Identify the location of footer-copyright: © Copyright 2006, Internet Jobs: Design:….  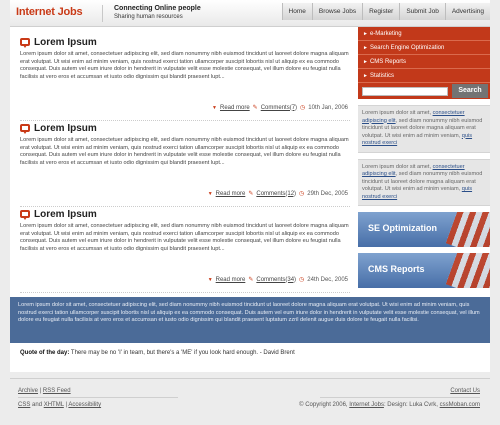
(389, 405).